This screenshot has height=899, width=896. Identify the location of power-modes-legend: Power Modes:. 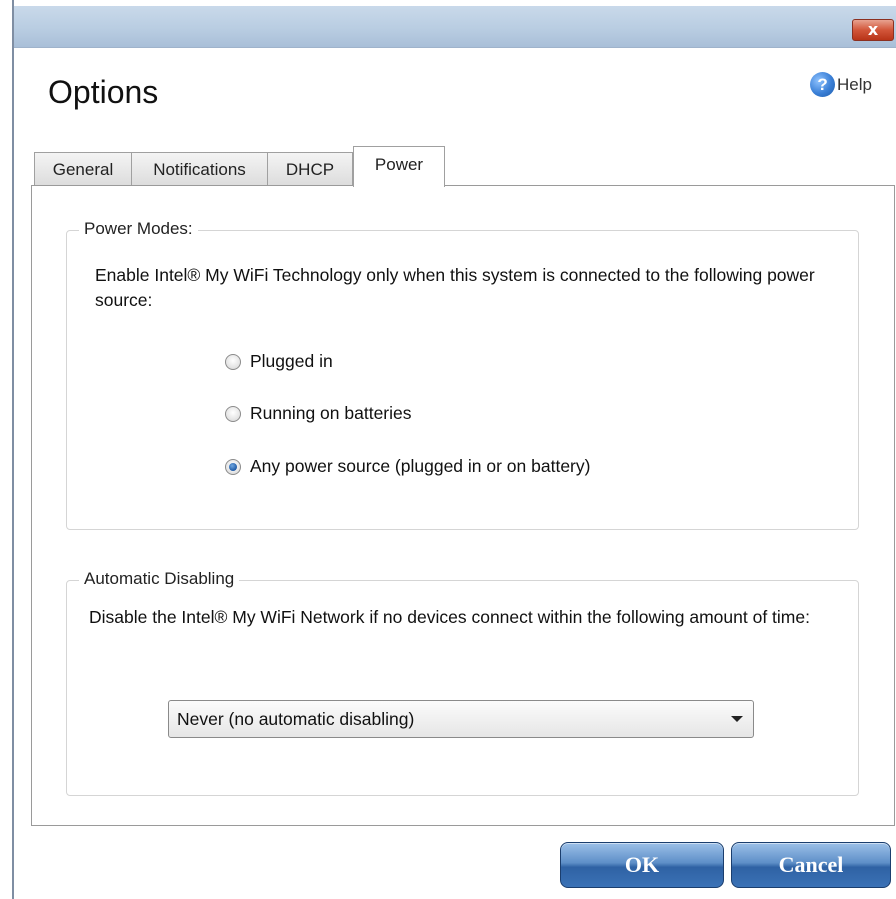
(138, 229).